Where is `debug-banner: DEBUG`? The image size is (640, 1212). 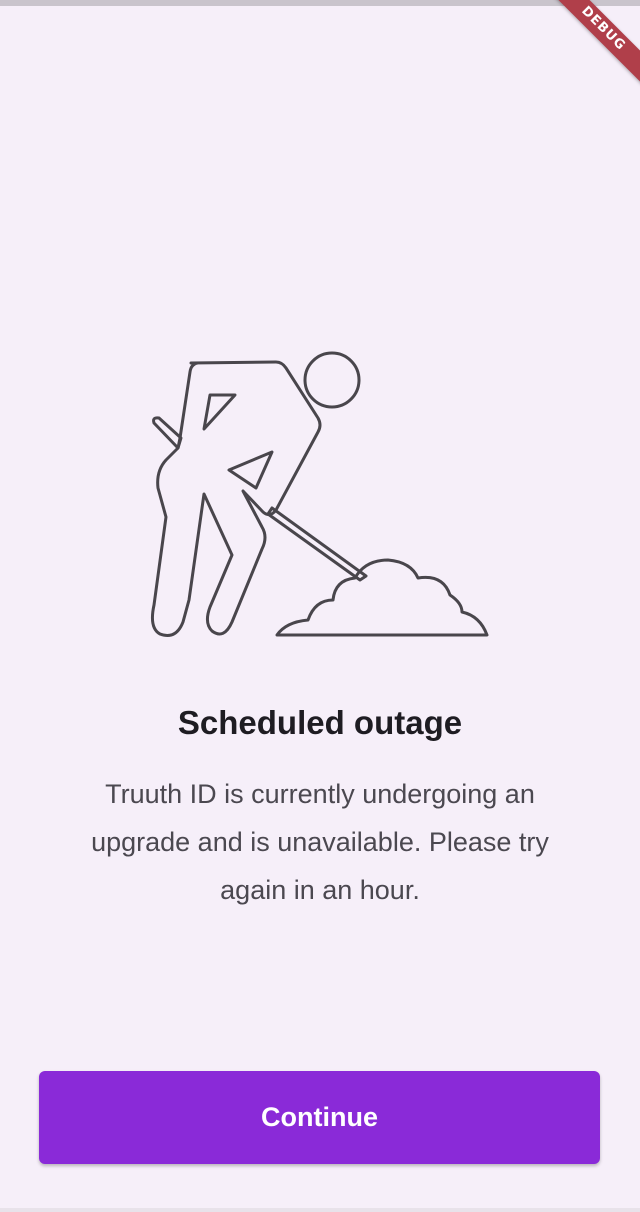 debug-banner: DEBUG is located at coordinates (580, 60).